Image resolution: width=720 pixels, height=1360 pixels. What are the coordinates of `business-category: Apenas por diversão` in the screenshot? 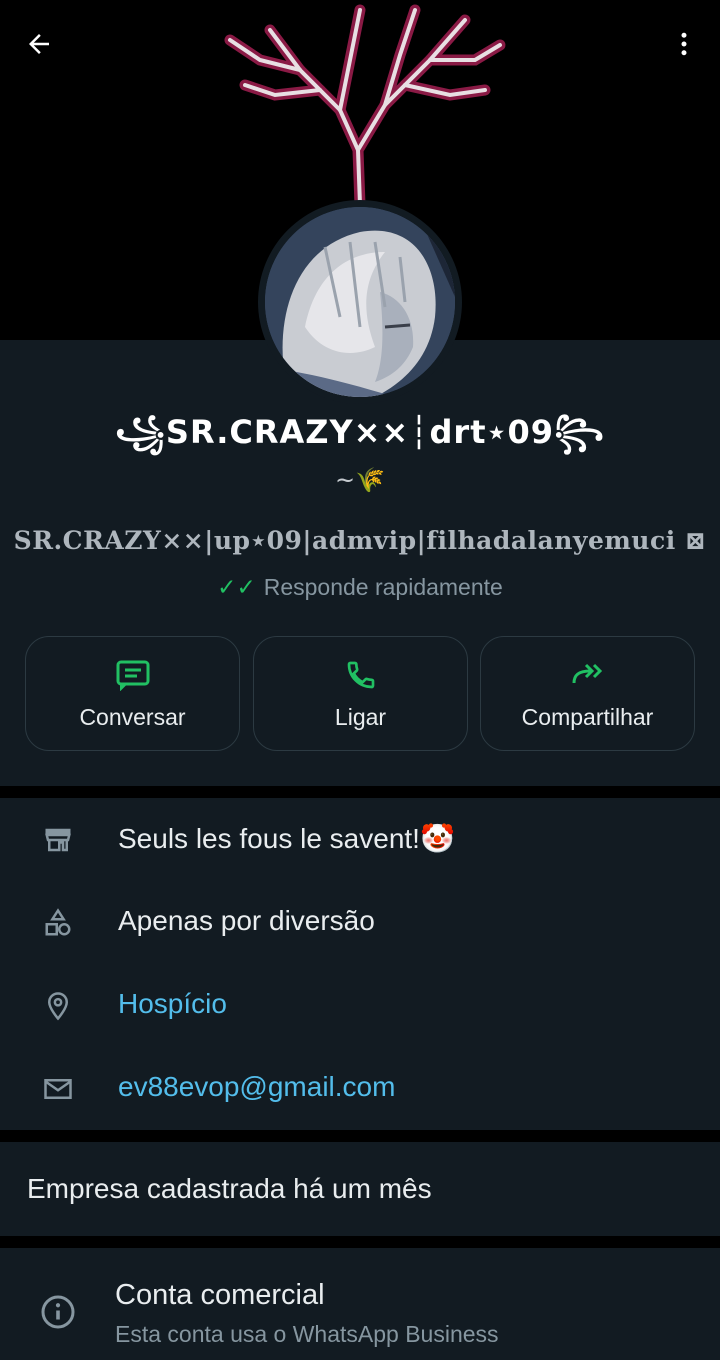 It's located at (246, 920).